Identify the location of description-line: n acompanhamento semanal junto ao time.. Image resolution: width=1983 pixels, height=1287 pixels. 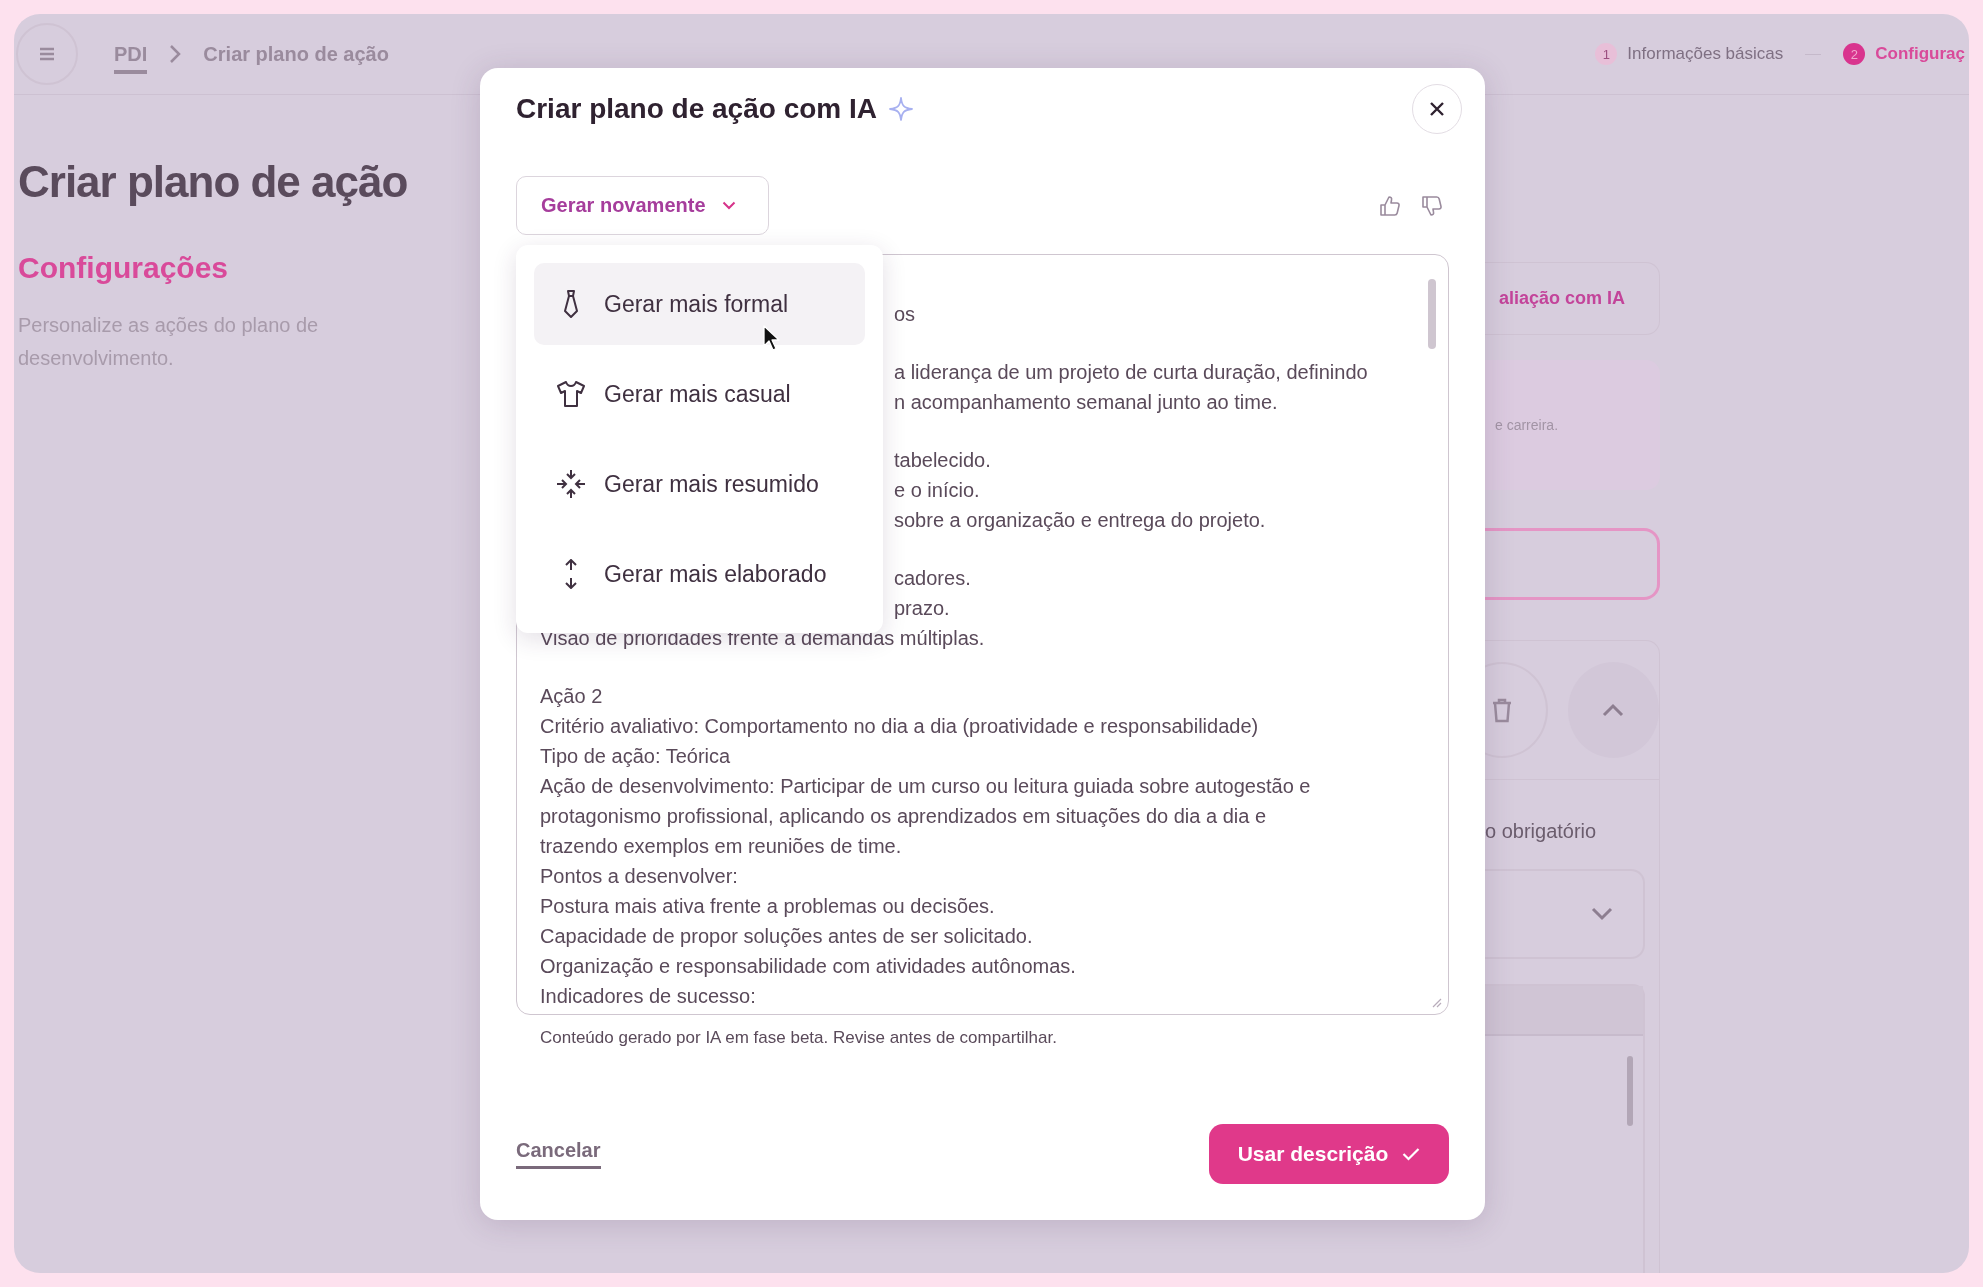
(1086, 402).